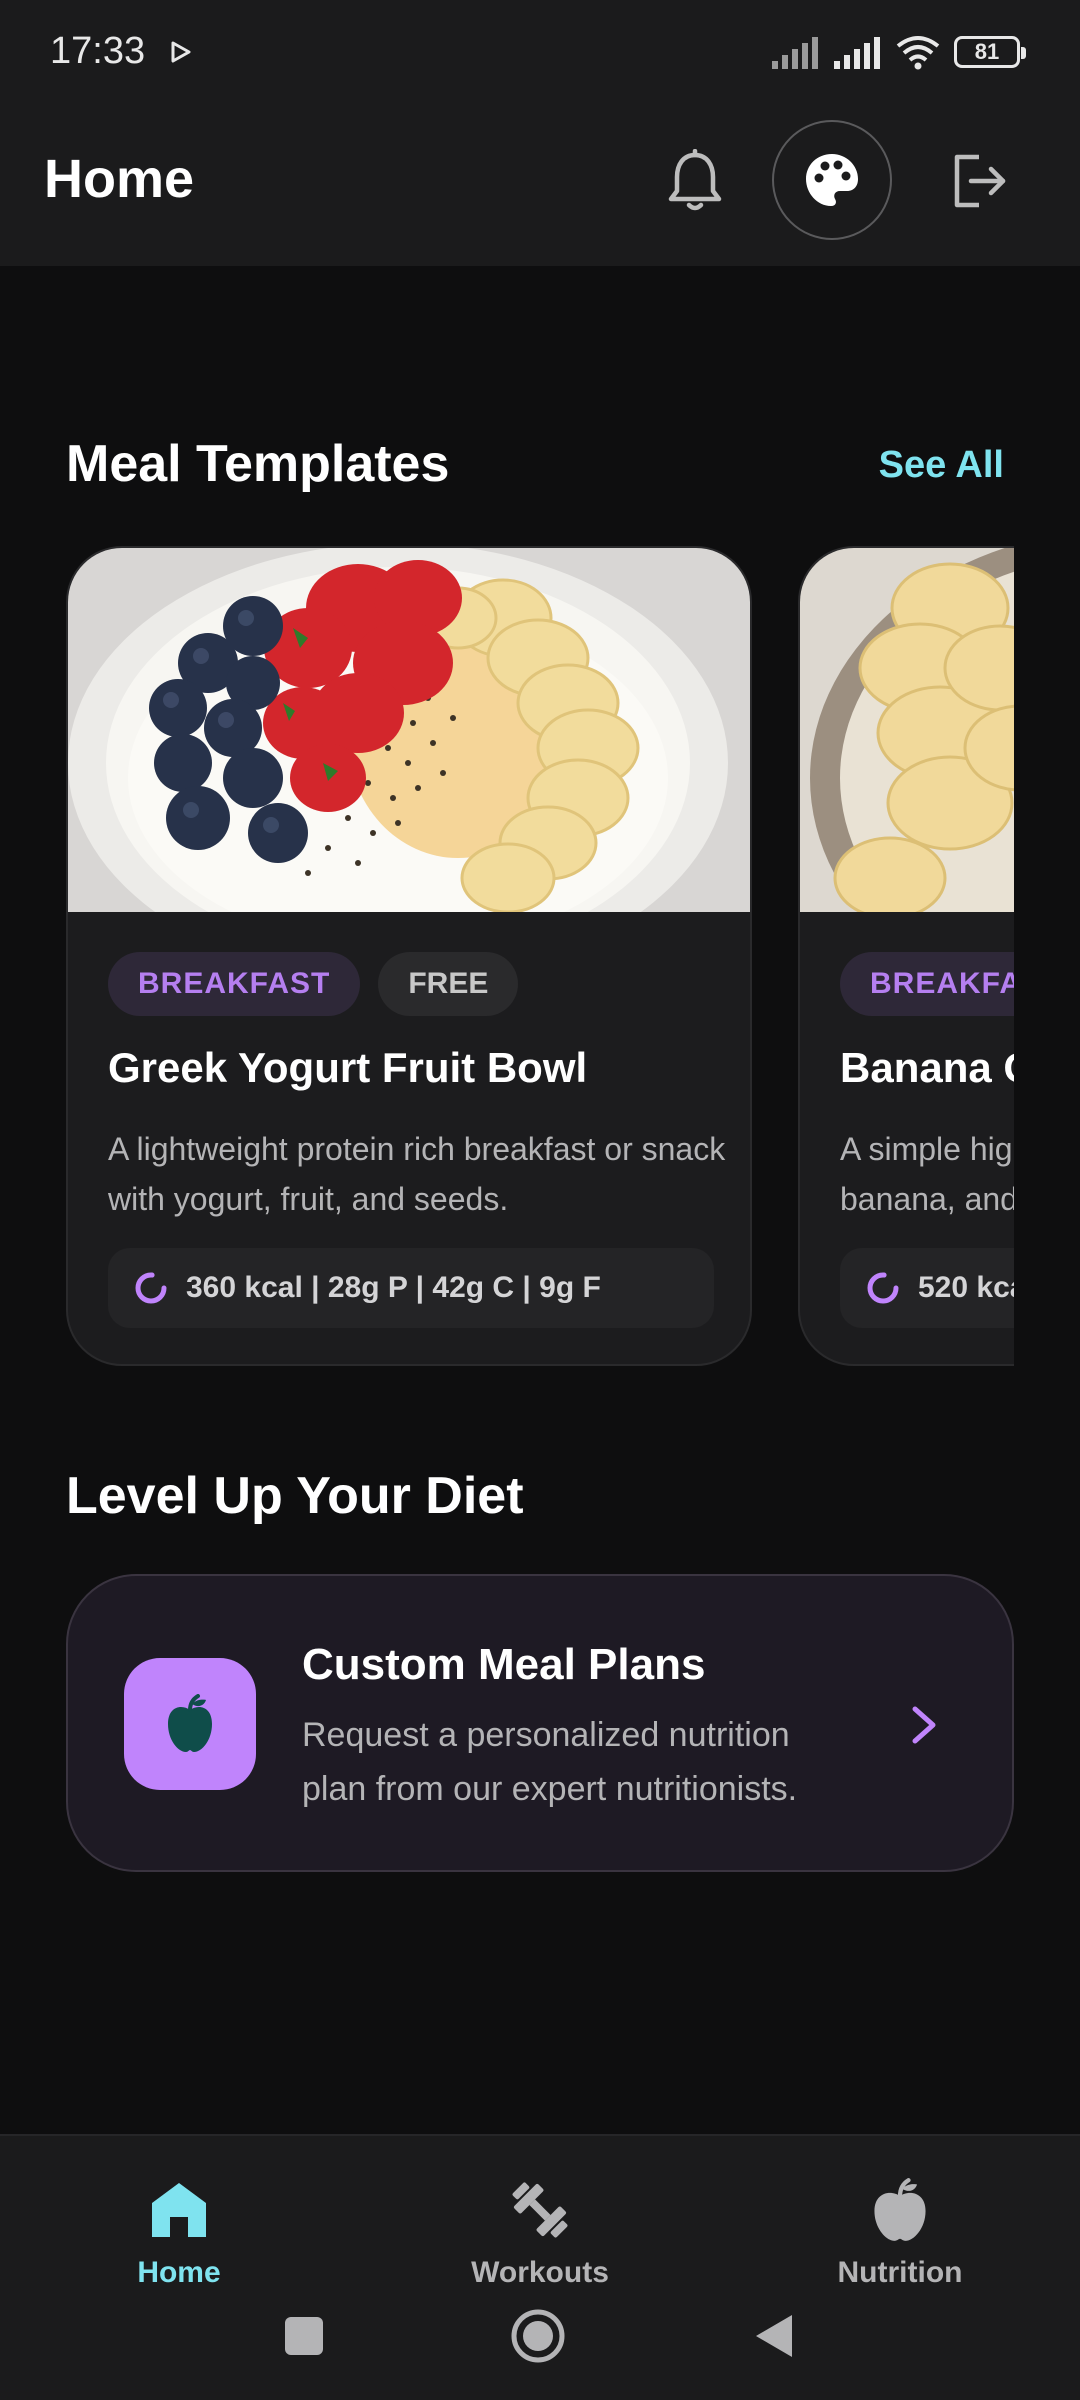 This screenshot has width=1080, height=2400. Describe the element at coordinates (179, 2210) in the screenshot. I see `home-icon` at that location.